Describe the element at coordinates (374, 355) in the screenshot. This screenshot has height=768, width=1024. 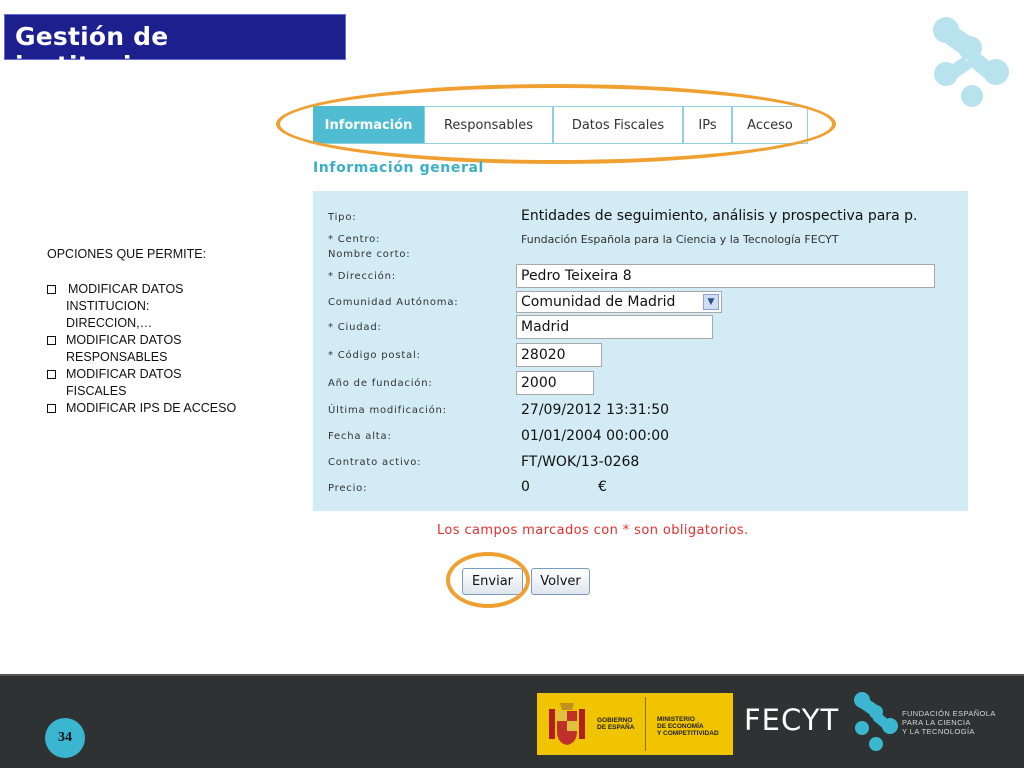
I see `label-codigo-postal: * Código postal:` at that location.